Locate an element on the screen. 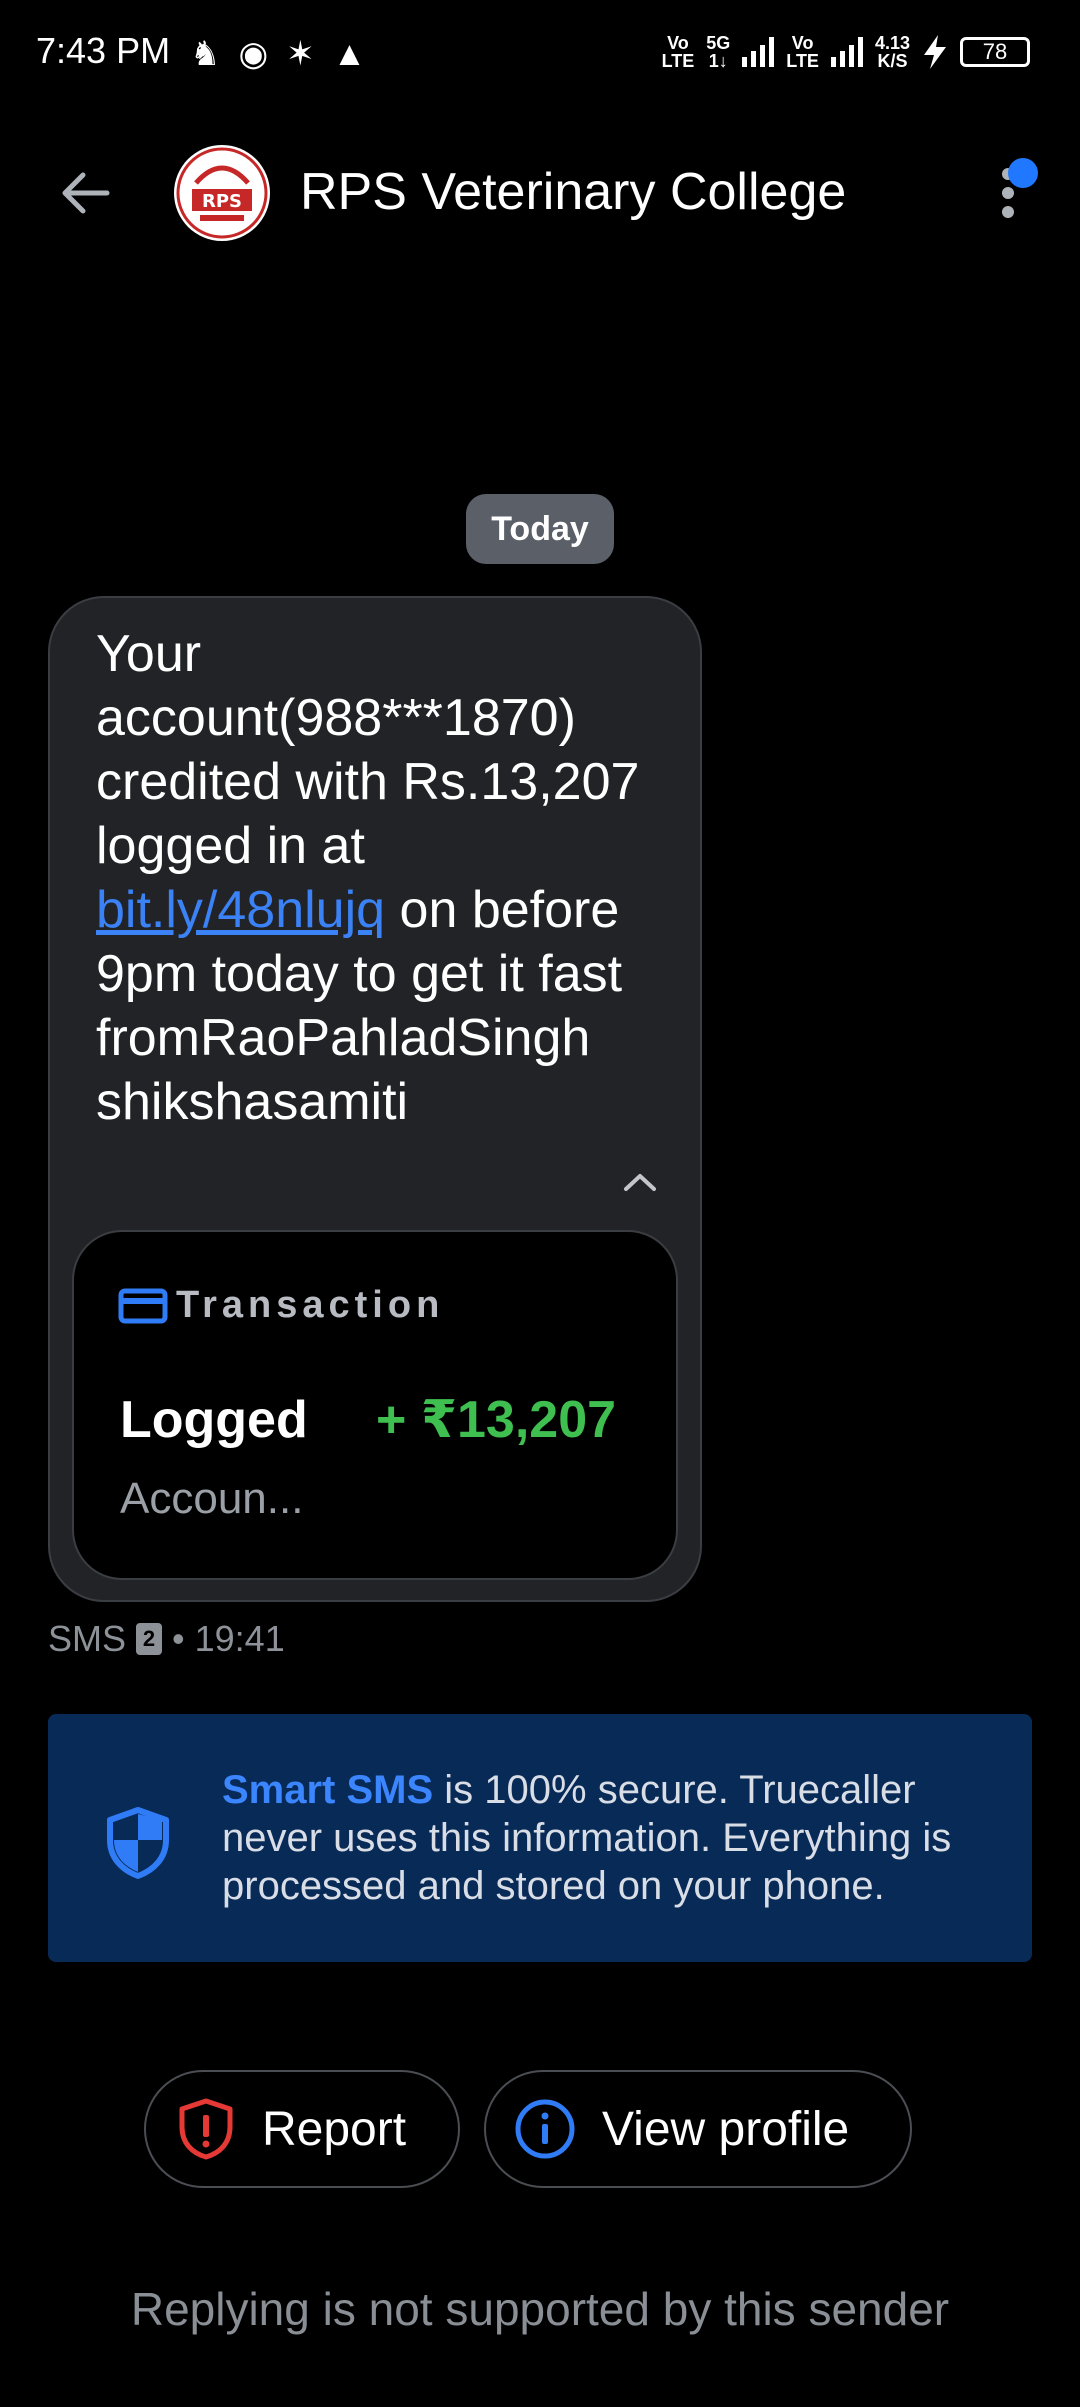 The image size is (1080, 2407). arrow-left-icon is located at coordinates (86, 193).